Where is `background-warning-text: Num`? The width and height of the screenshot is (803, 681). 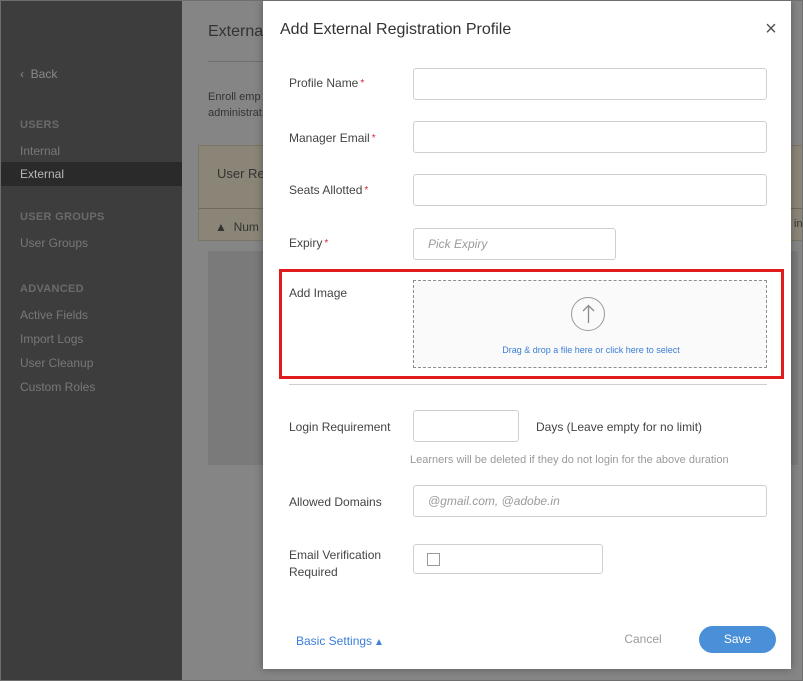
background-warning-text: Num is located at coordinates (246, 227).